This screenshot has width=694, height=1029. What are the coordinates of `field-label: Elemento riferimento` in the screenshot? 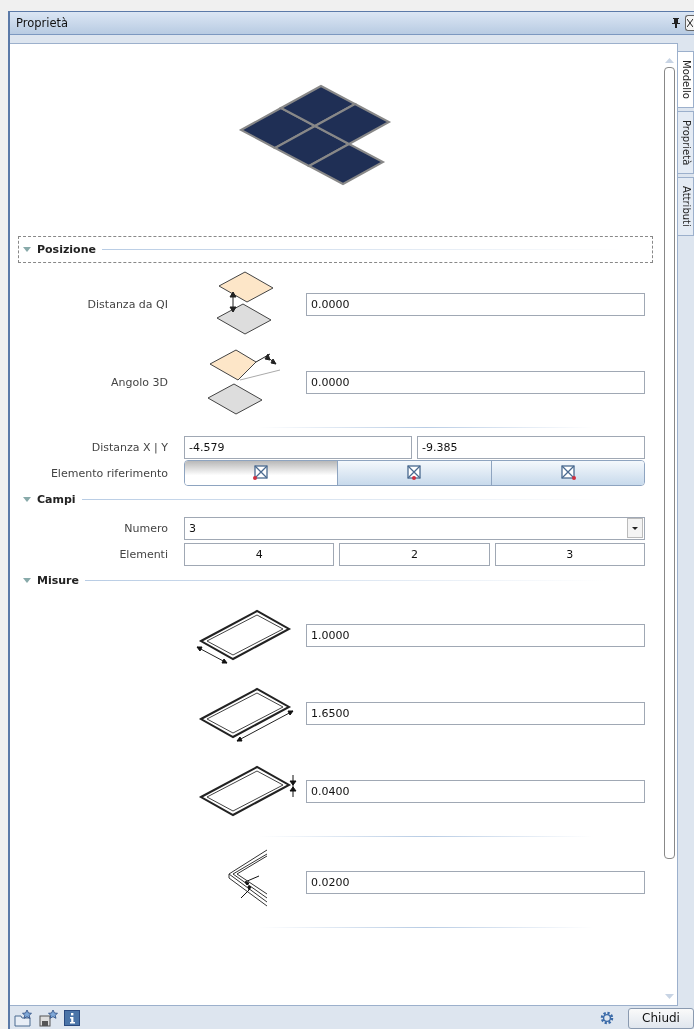 It's located at (109, 473).